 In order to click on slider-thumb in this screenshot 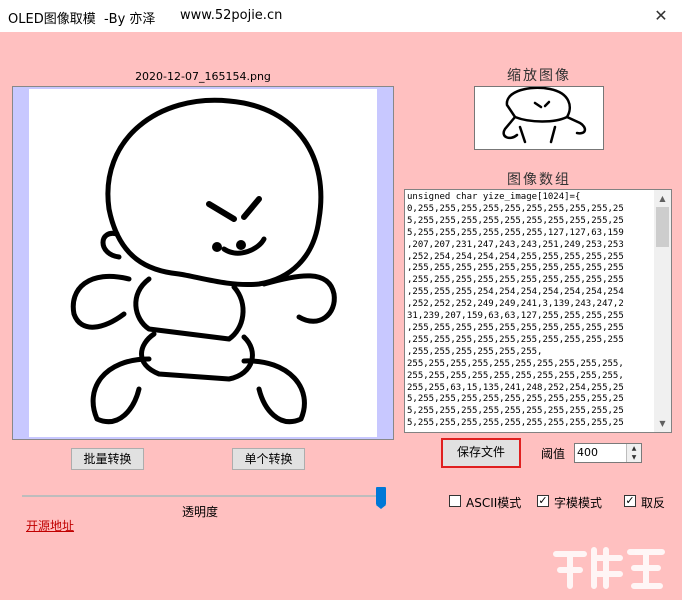, I will do `click(381, 498)`.